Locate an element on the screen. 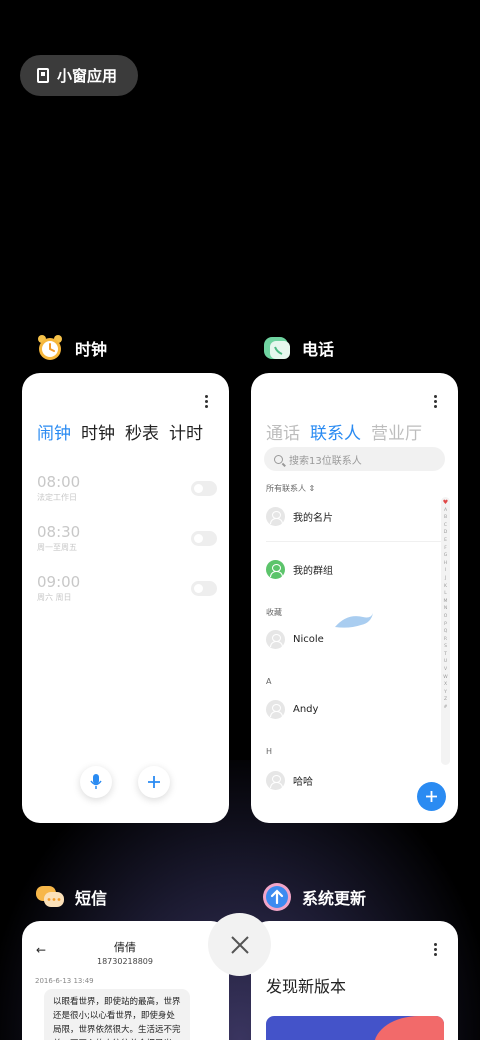  system-update-app-card: 发现新版本 is located at coordinates (354, 980).